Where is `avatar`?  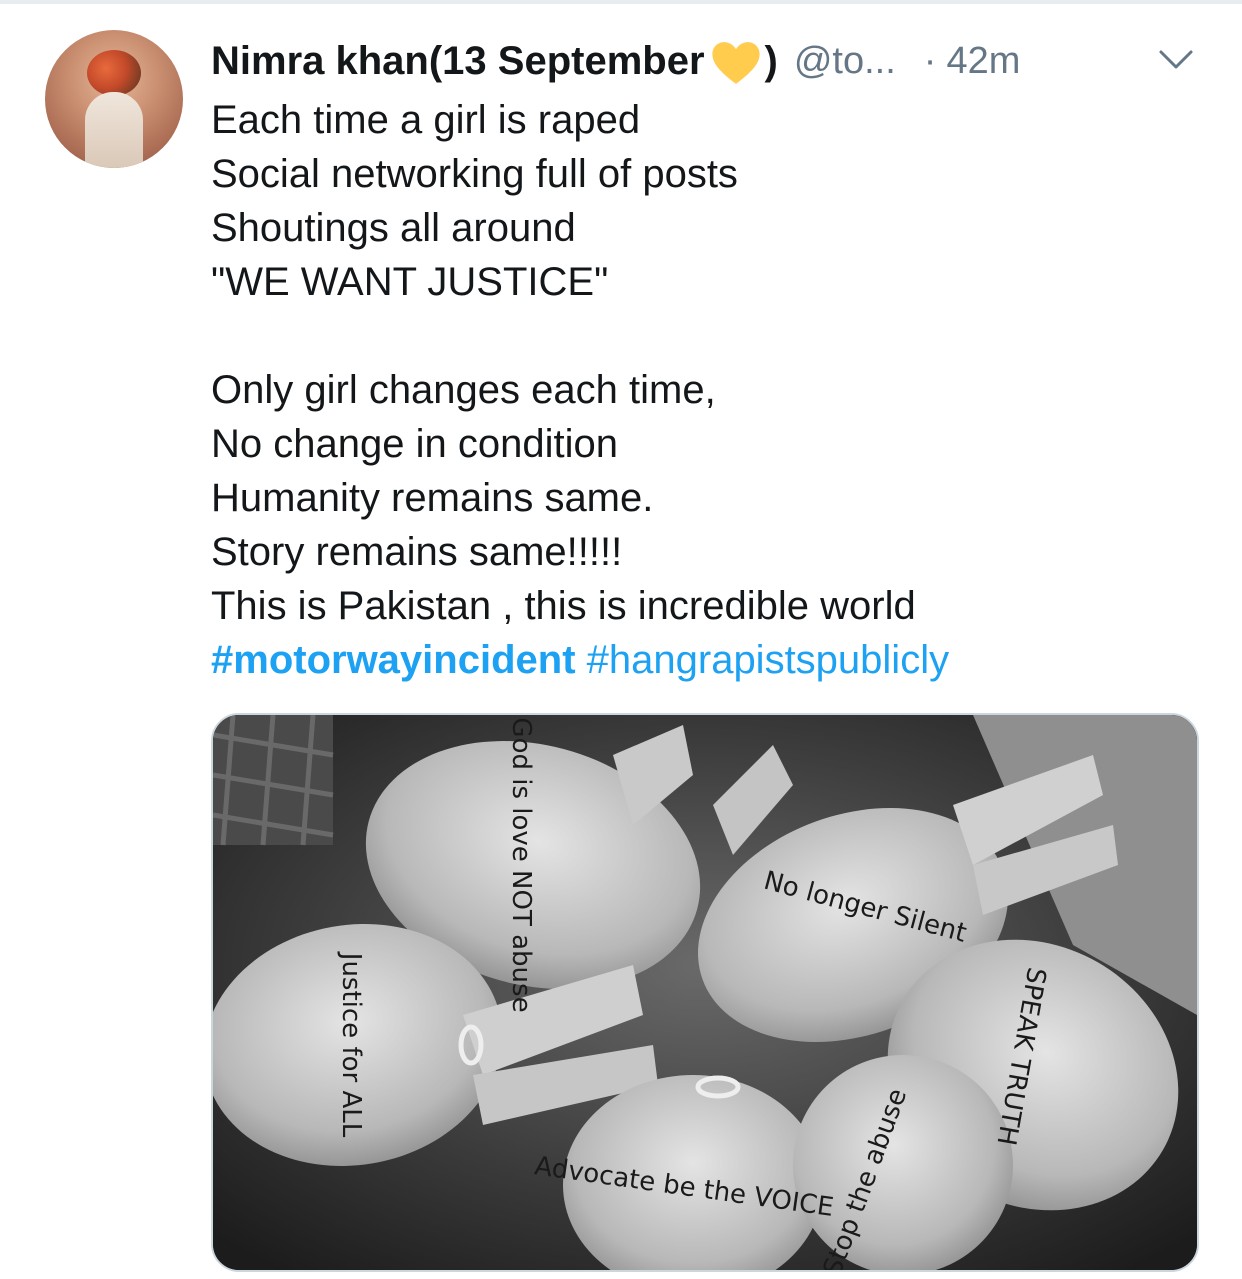
avatar is located at coordinates (114, 99).